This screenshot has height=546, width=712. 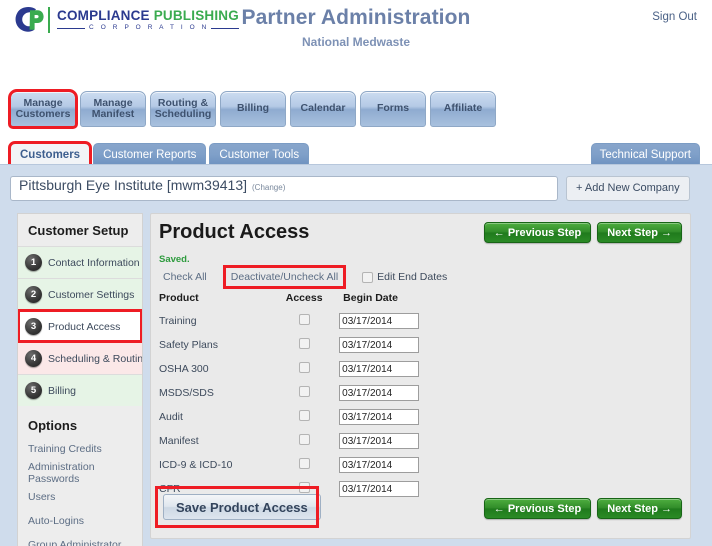 I want to click on sidebar-options-title: Options, so click(x=53, y=425).